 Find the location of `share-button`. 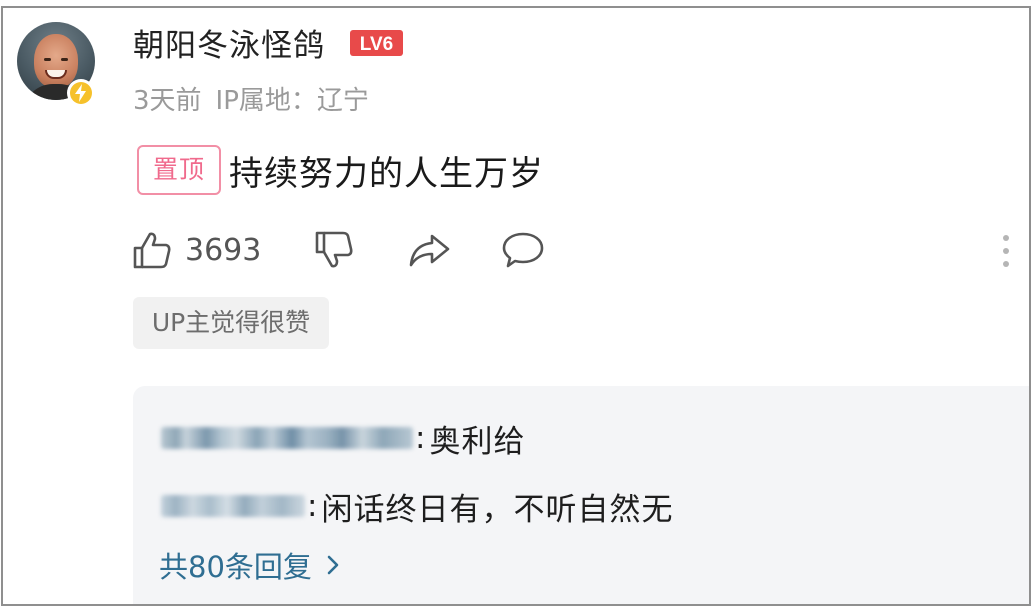

share-button is located at coordinates (429, 250).